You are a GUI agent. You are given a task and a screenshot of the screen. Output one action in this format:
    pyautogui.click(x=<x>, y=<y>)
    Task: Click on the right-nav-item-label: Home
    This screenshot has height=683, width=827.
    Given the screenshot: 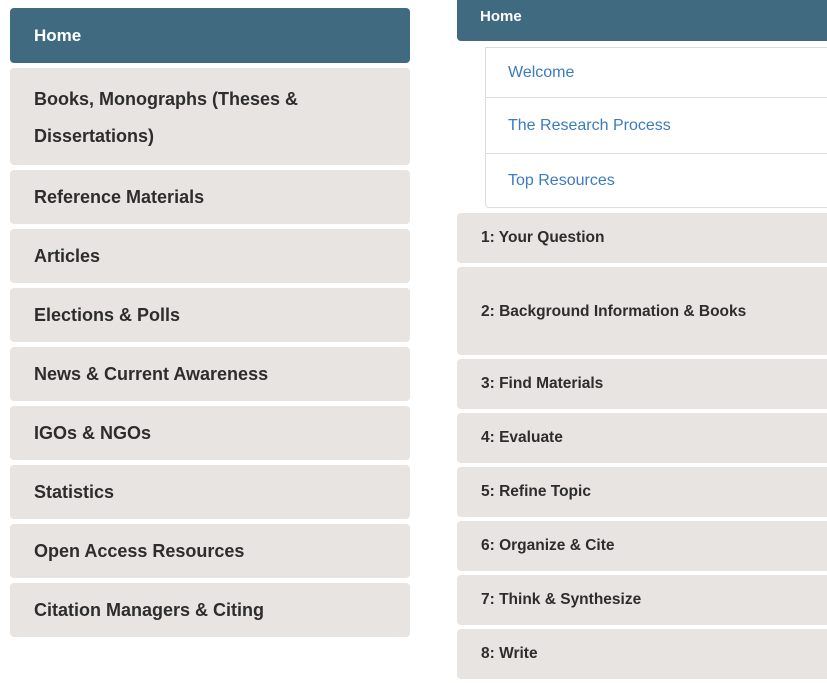 What is the action you would take?
    pyautogui.click(x=501, y=16)
    